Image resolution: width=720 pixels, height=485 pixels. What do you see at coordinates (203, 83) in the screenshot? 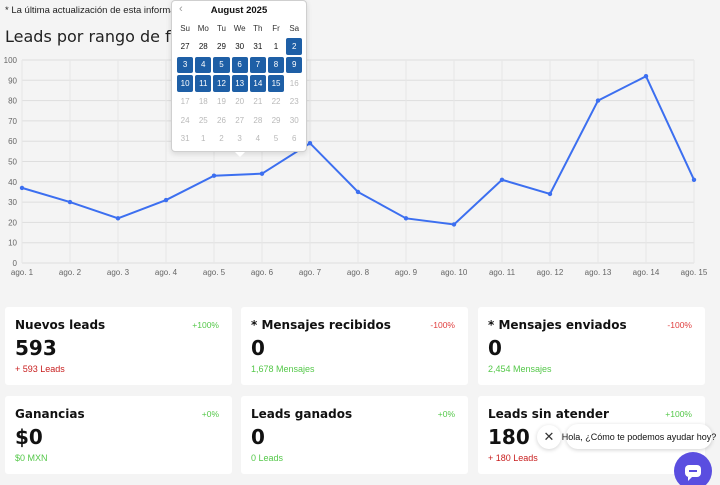
I see `calendar-day: 11` at bounding box center [203, 83].